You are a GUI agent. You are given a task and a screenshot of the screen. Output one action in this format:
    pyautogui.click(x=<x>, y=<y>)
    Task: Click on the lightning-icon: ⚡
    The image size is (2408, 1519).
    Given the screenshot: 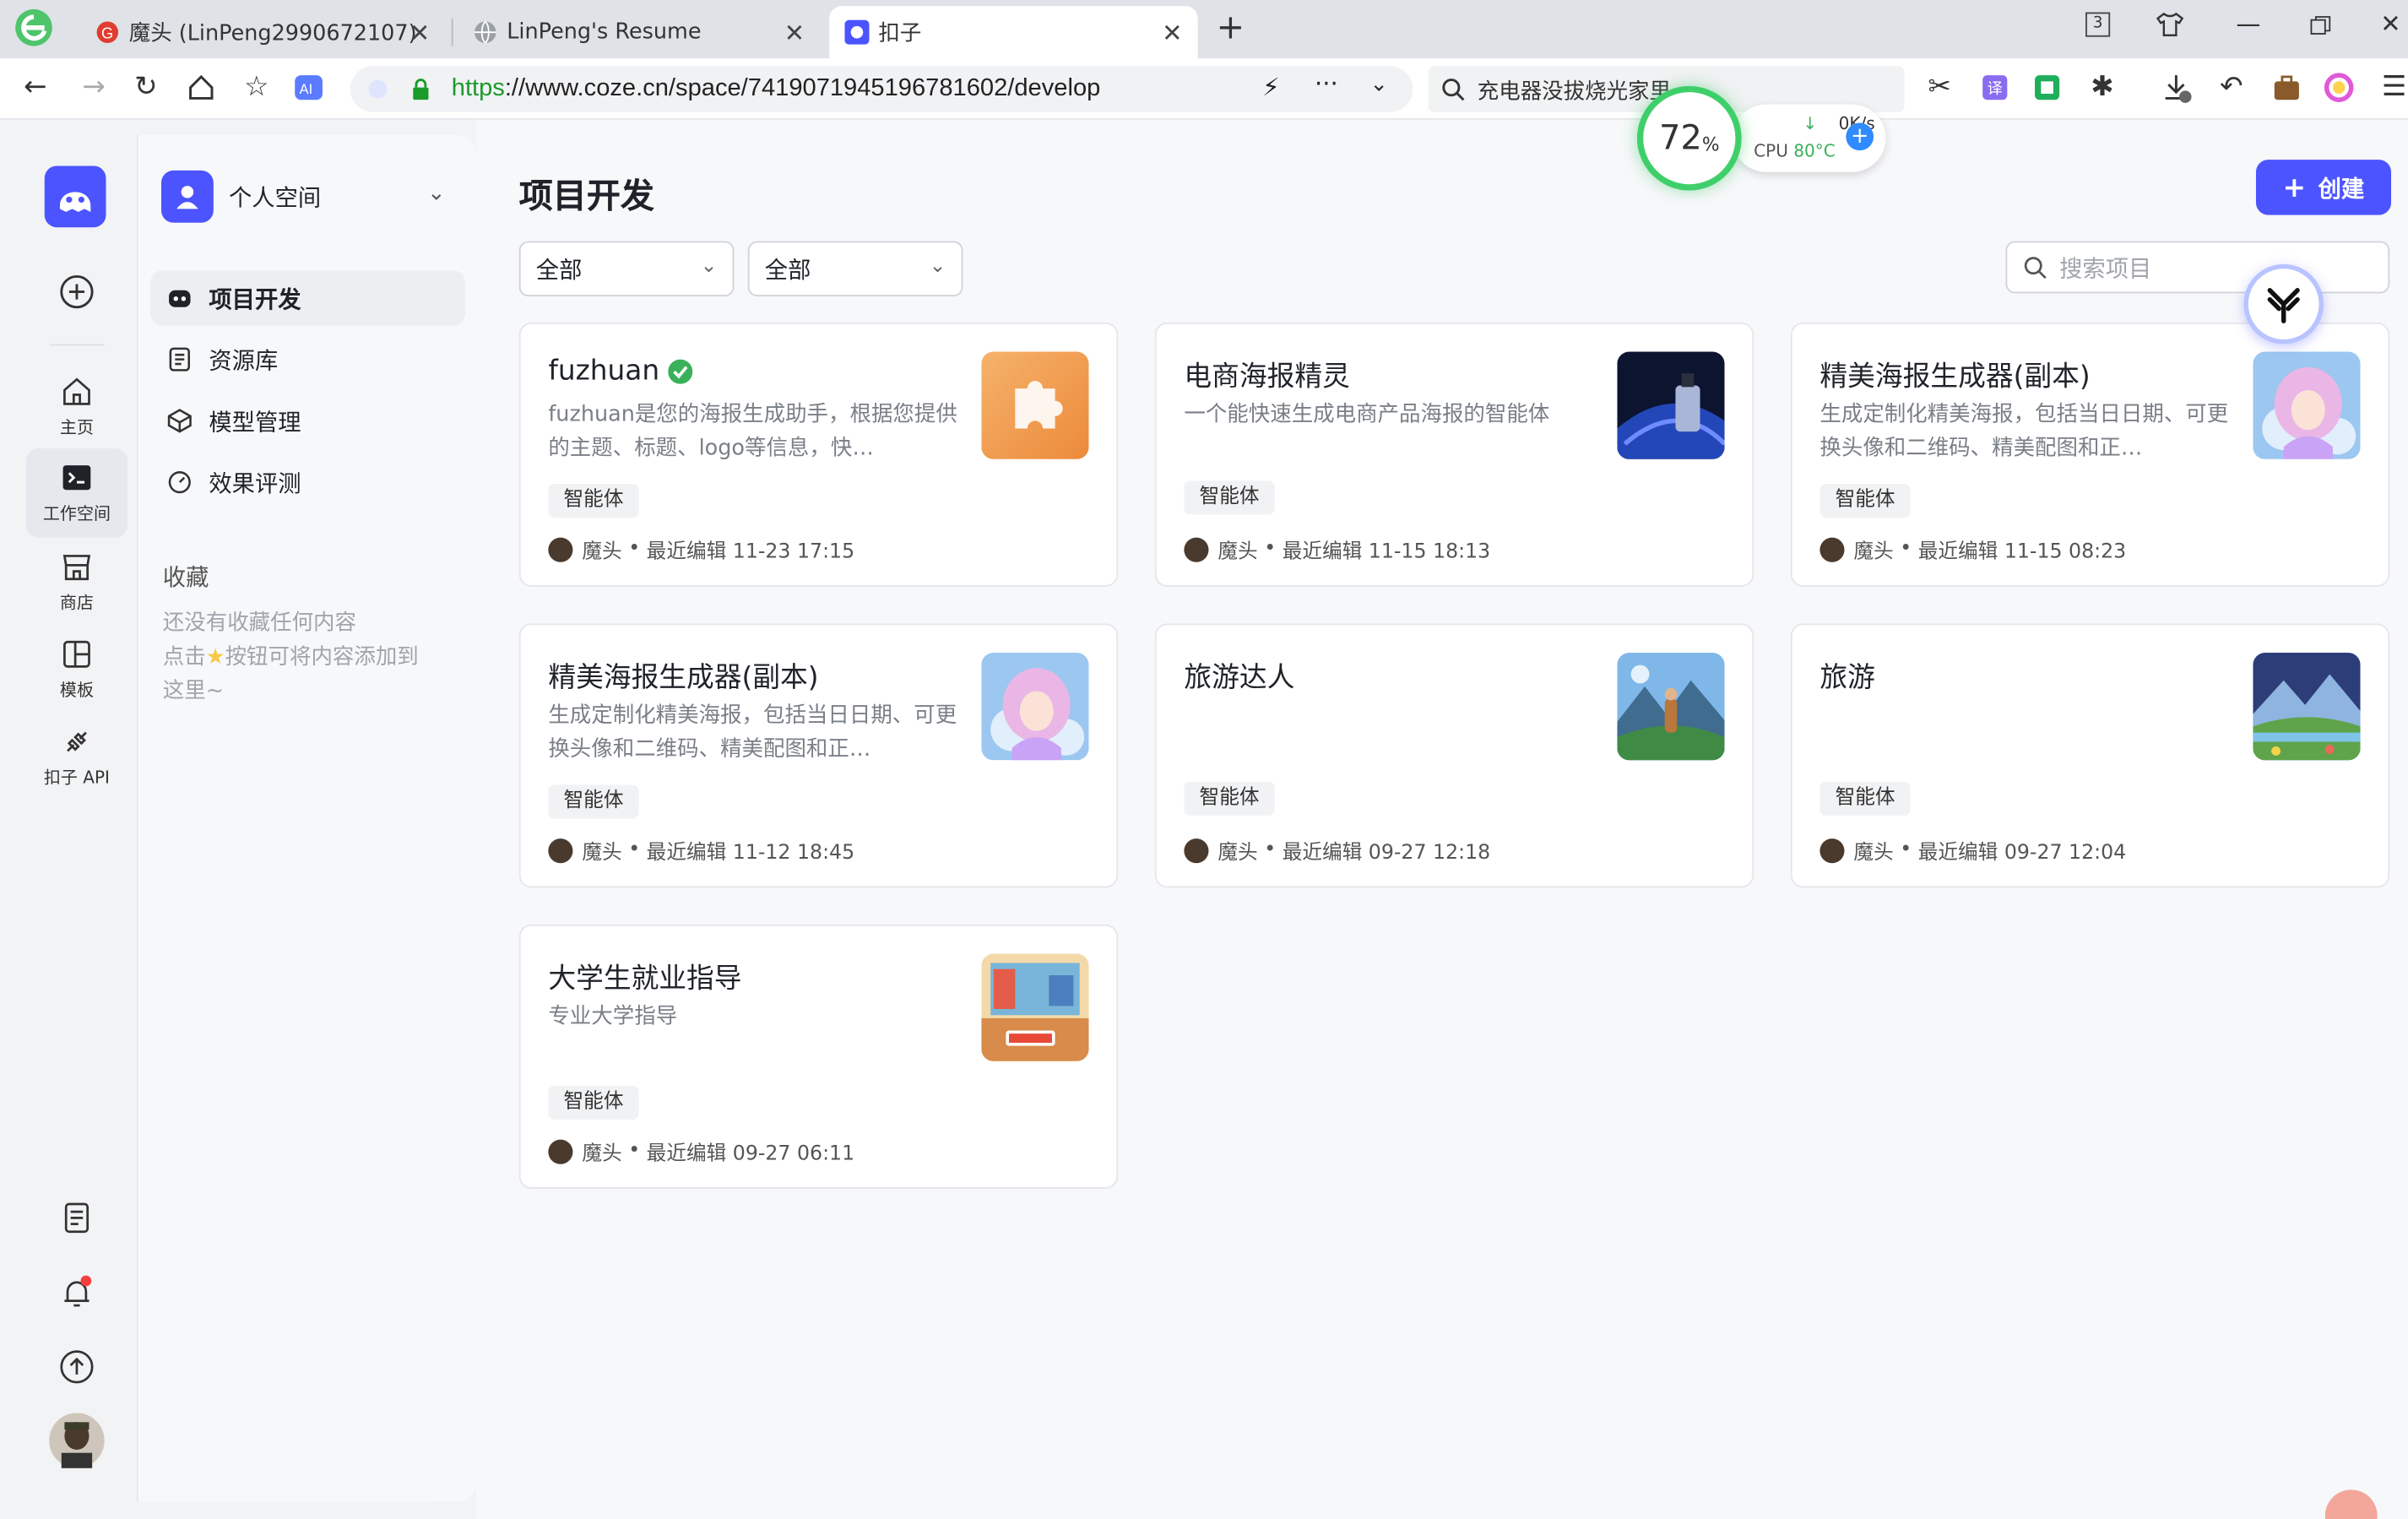 What is the action you would take?
    pyautogui.click(x=1271, y=86)
    